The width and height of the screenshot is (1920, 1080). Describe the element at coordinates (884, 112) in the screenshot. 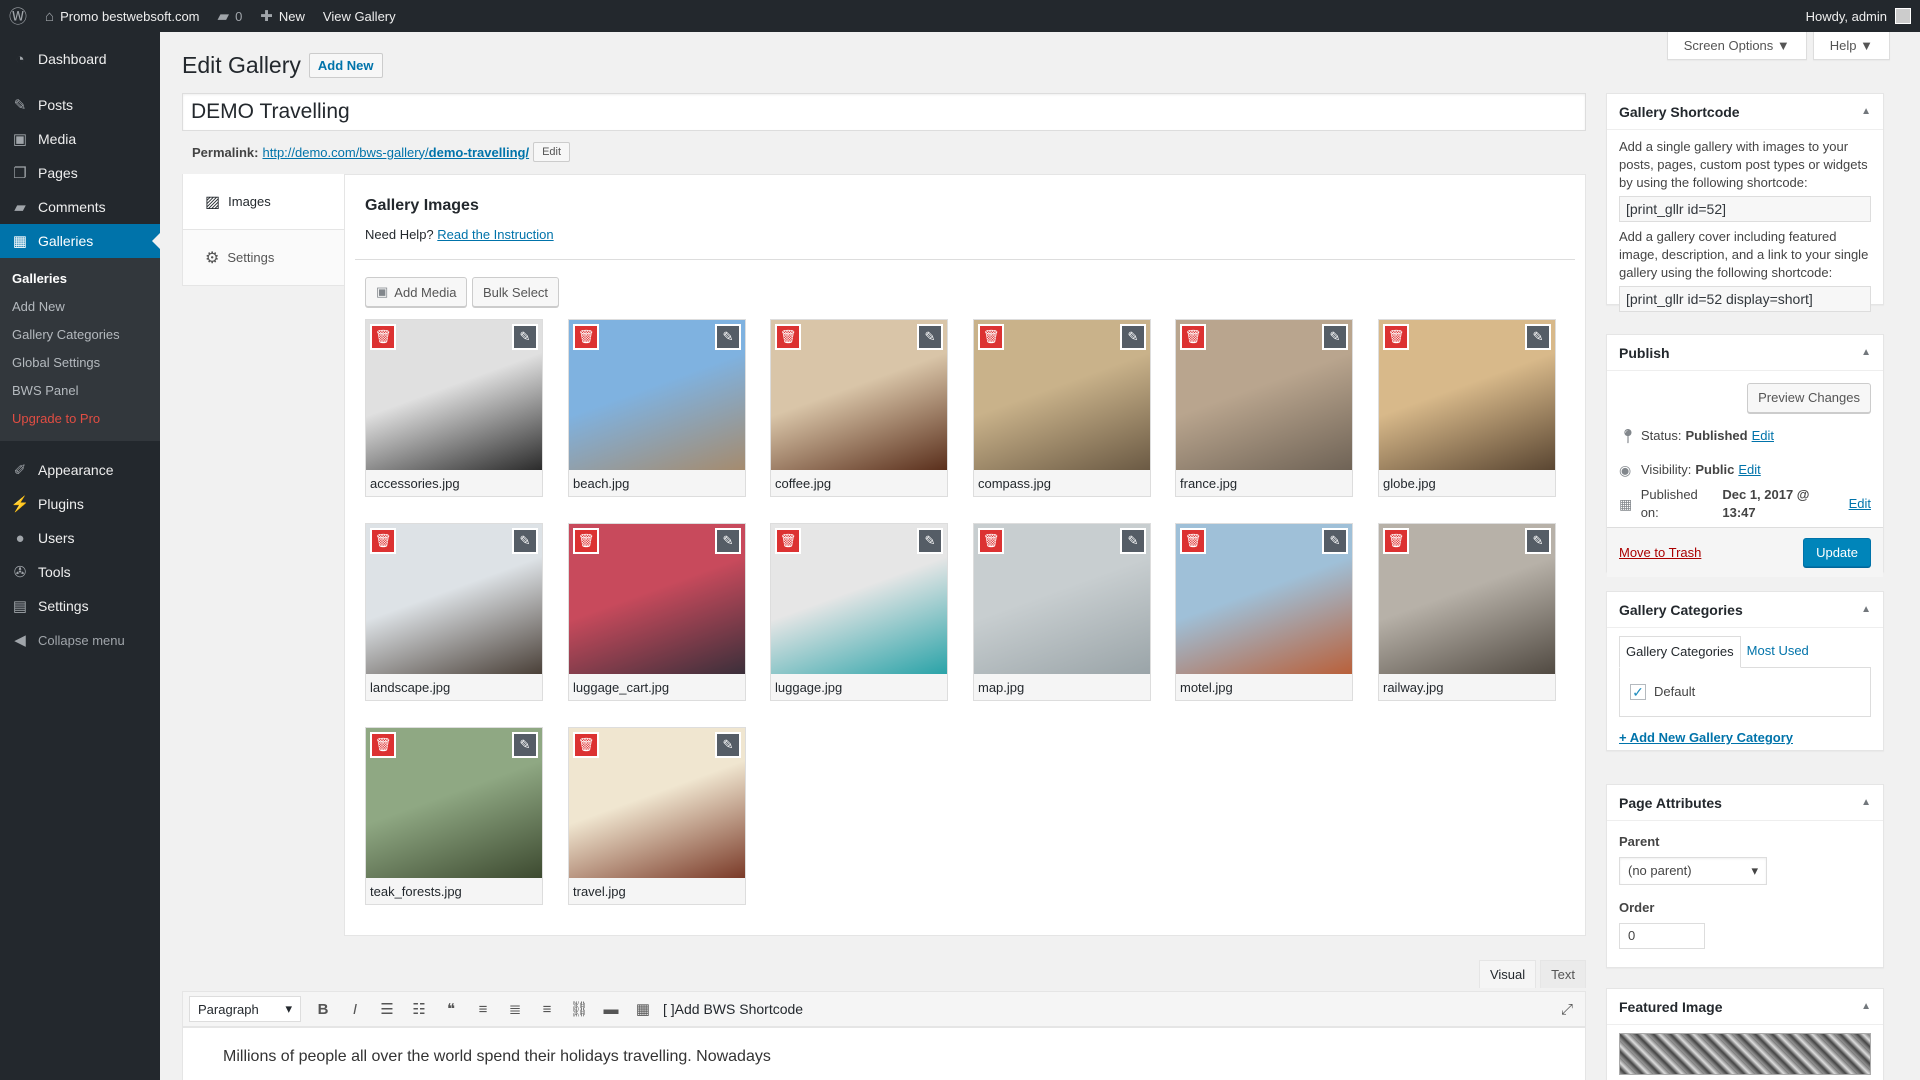

I see `title-input: DEMO Travelling` at that location.